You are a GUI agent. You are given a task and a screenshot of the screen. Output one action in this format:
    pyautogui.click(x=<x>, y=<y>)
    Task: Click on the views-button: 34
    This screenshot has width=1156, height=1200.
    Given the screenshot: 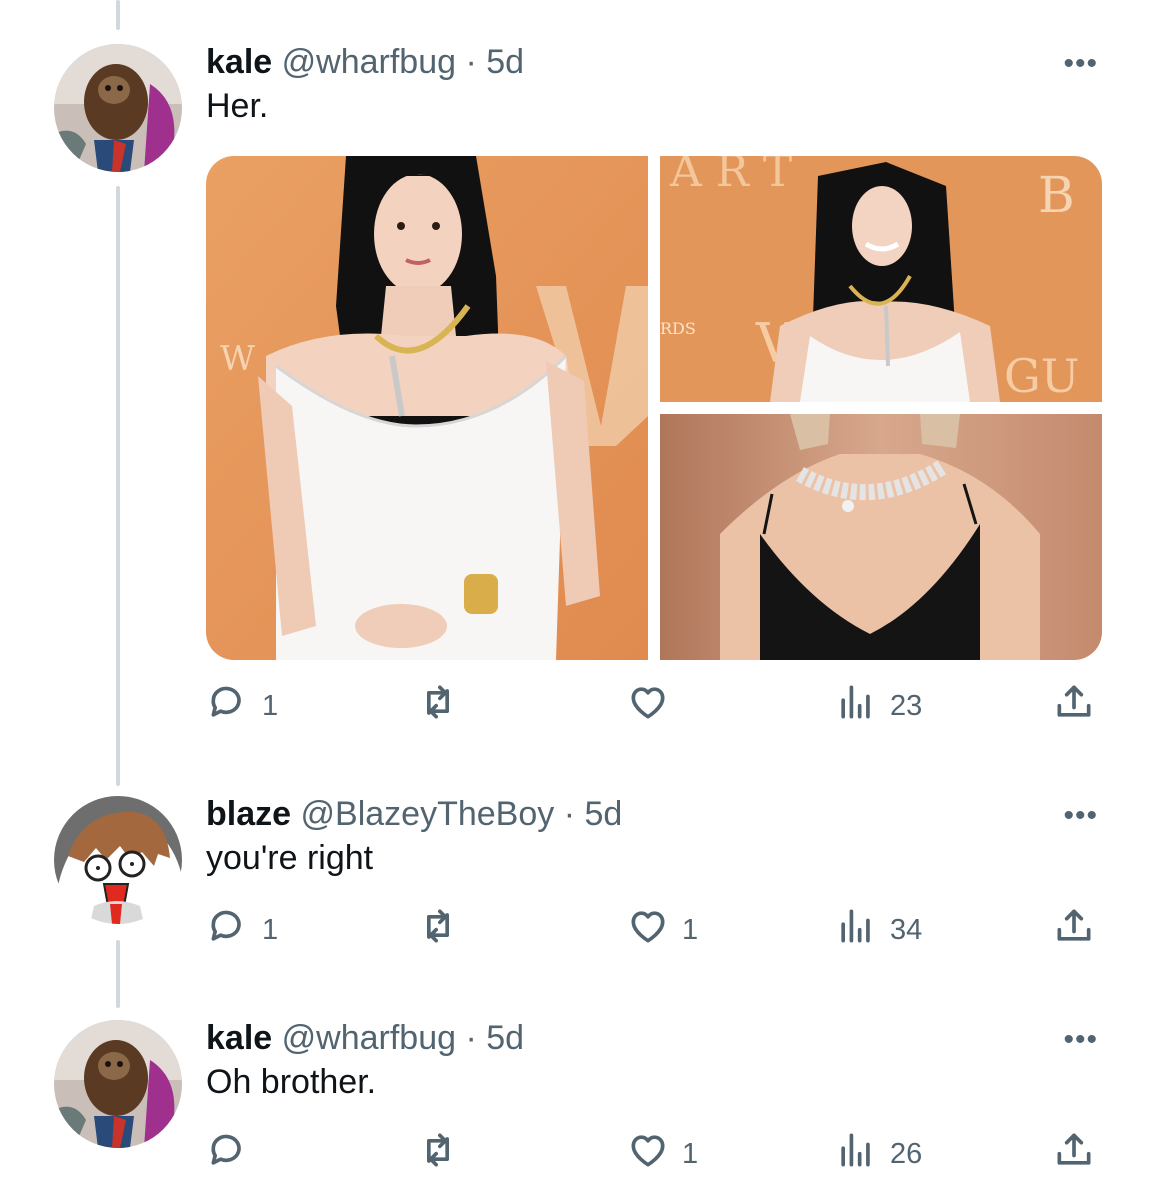 What is the action you would take?
    pyautogui.click(x=878, y=930)
    